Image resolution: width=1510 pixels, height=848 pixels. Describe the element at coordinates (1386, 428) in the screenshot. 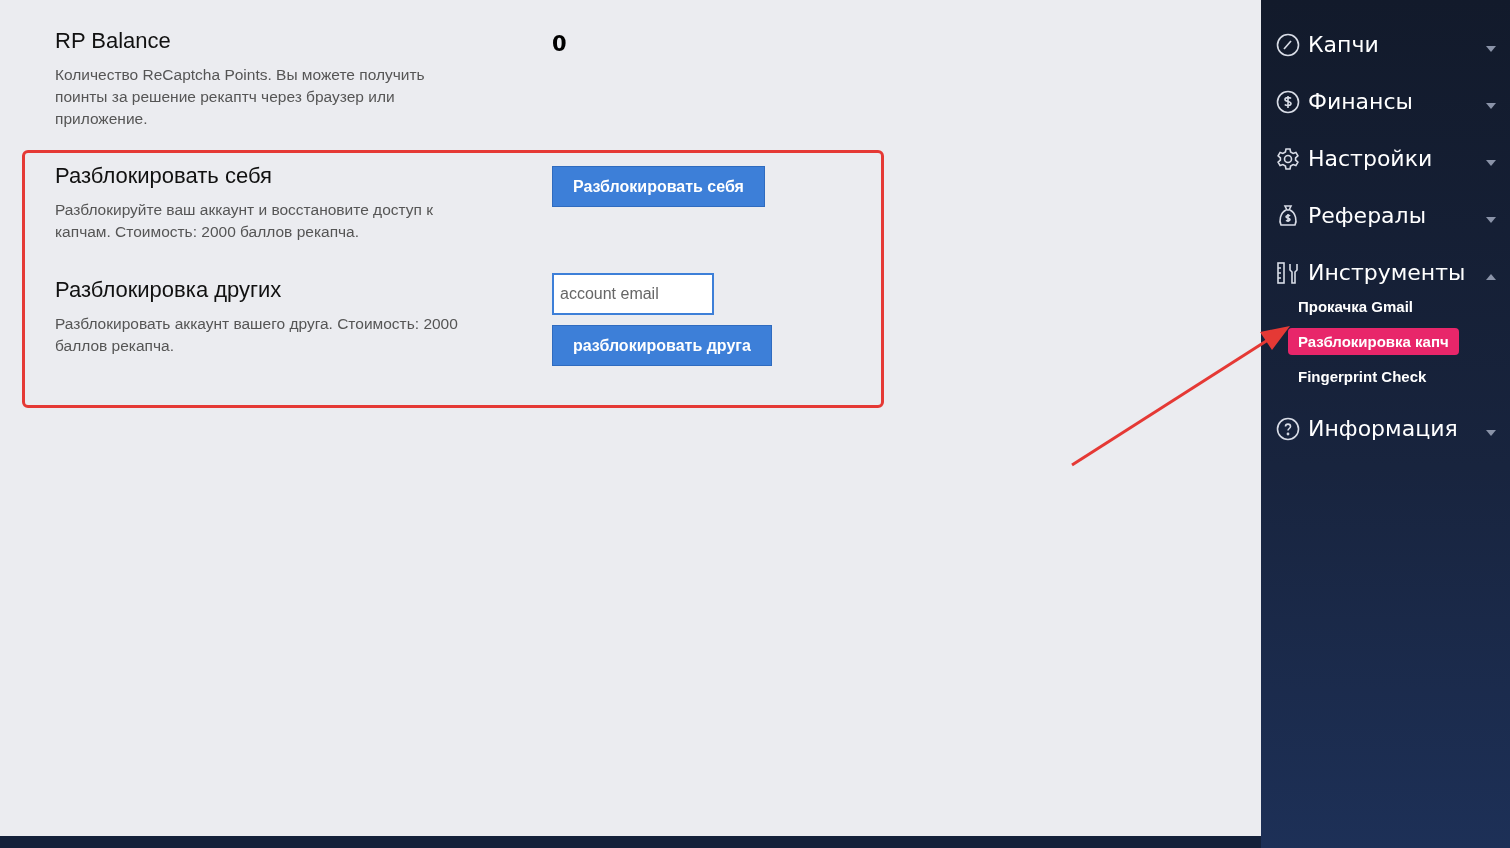

I see `nav-item: Информация` at that location.